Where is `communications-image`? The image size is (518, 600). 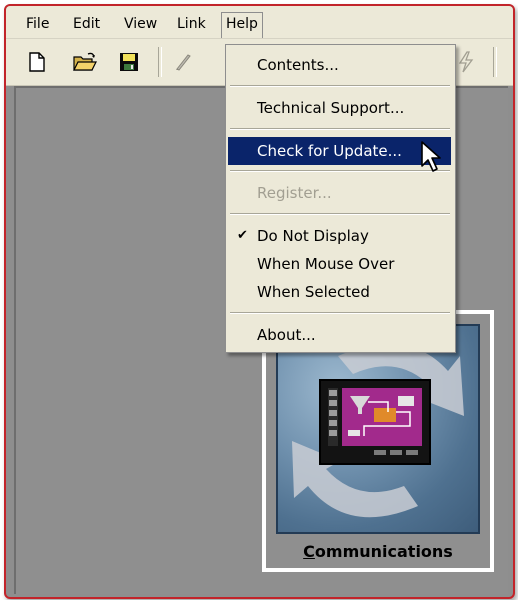
communications-image is located at coordinates (378, 429).